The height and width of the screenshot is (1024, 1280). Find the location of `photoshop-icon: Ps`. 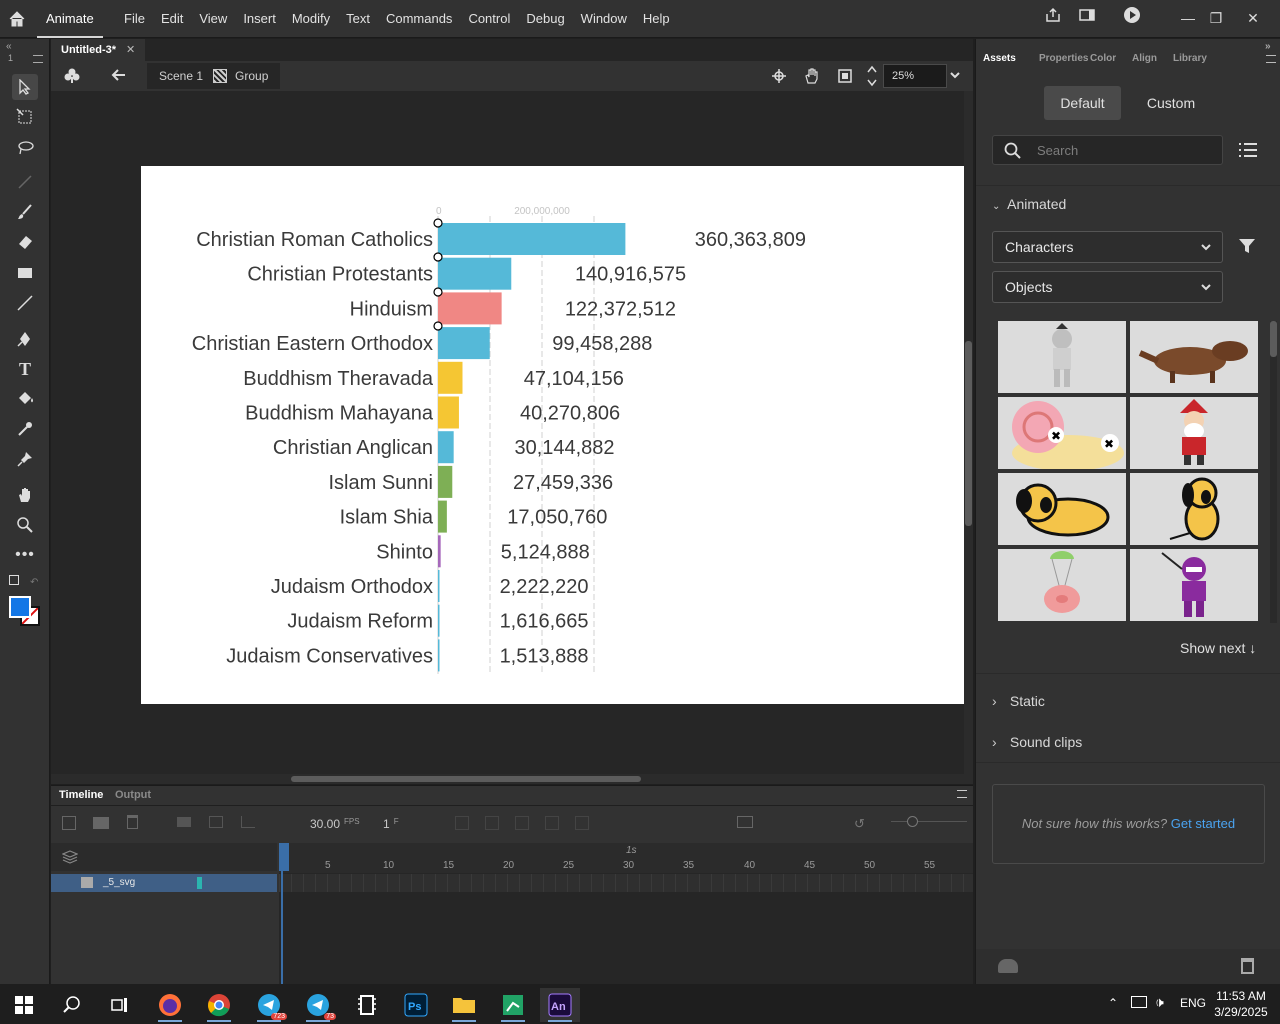

photoshop-icon: Ps is located at coordinates (416, 1005).